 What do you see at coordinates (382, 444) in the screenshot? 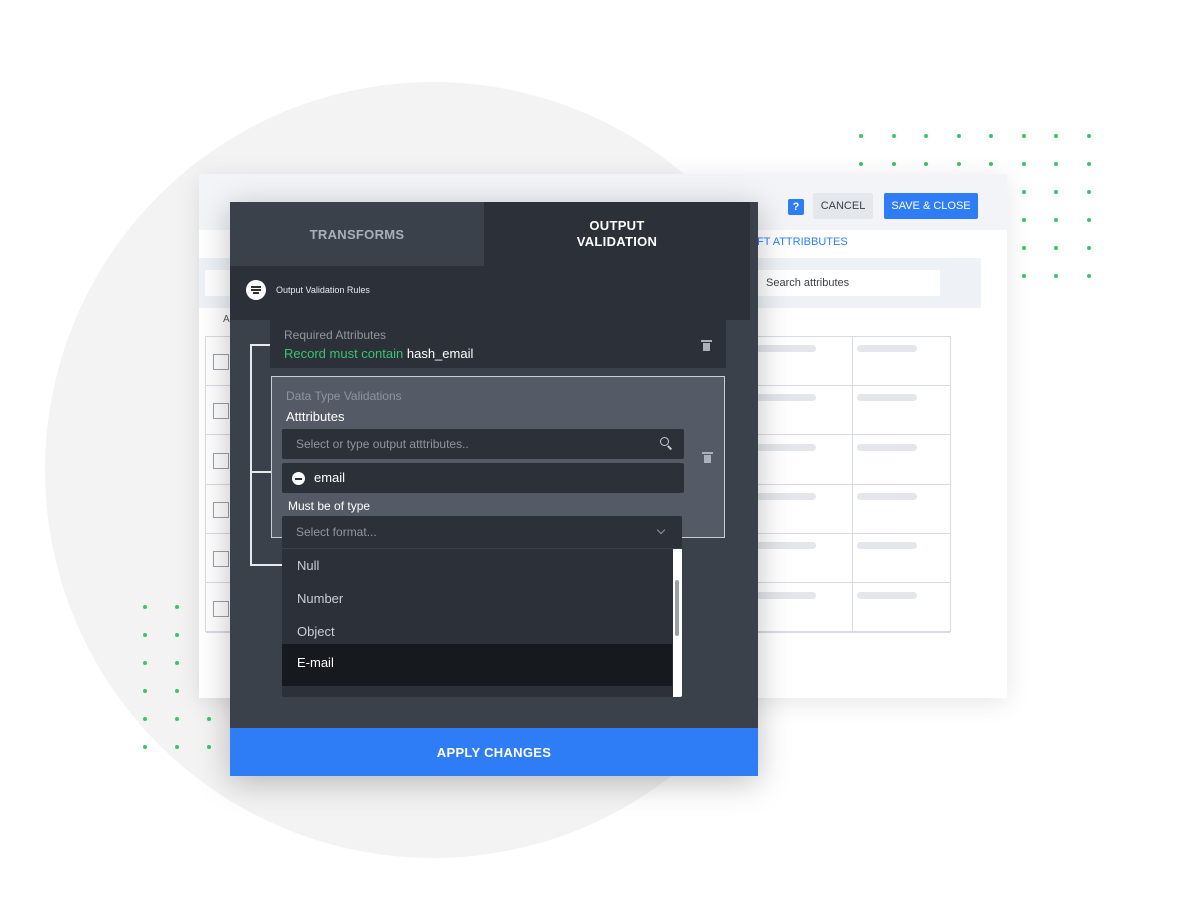
I see `attribute-search-placeholder: Select or type output atttributes..` at bounding box center [382, 444].